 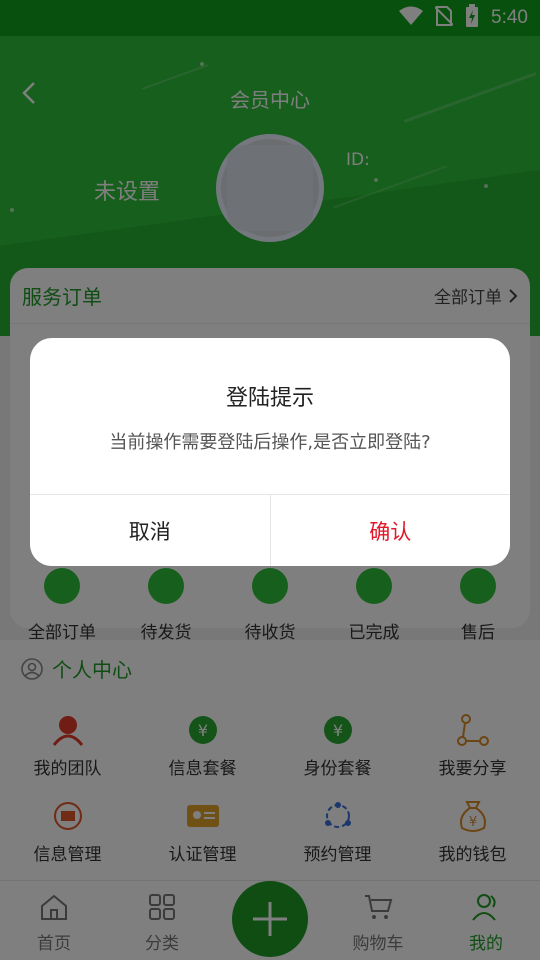 I want to click on dialog-title: 登陆提示, so click(x=269, y=398).